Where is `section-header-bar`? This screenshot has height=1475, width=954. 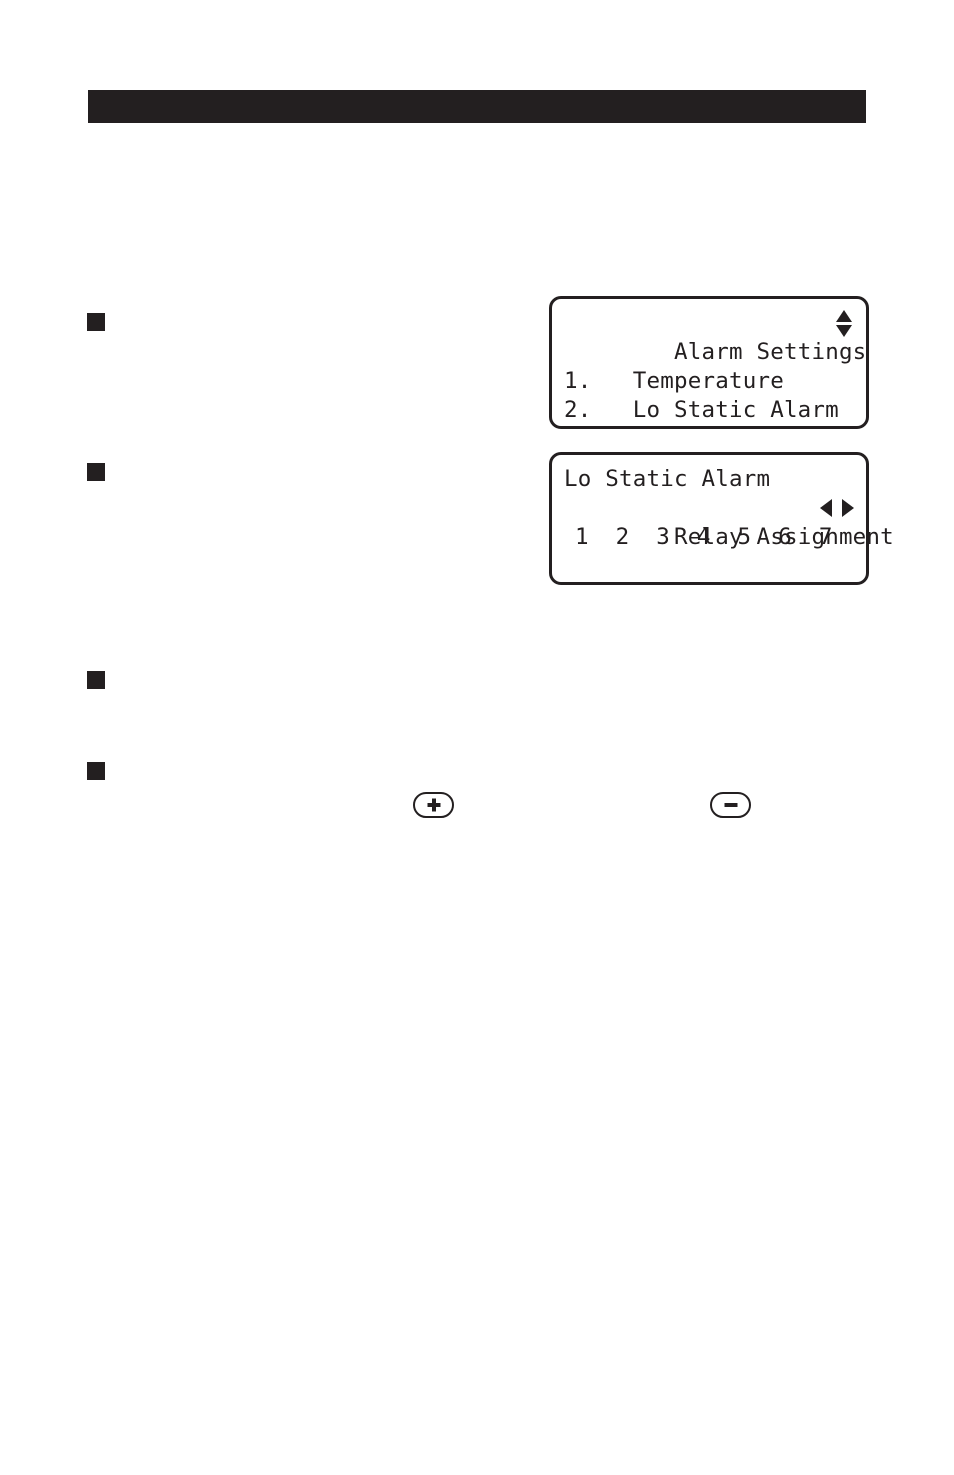 section-header-bar is located at coordinates (477, 106).